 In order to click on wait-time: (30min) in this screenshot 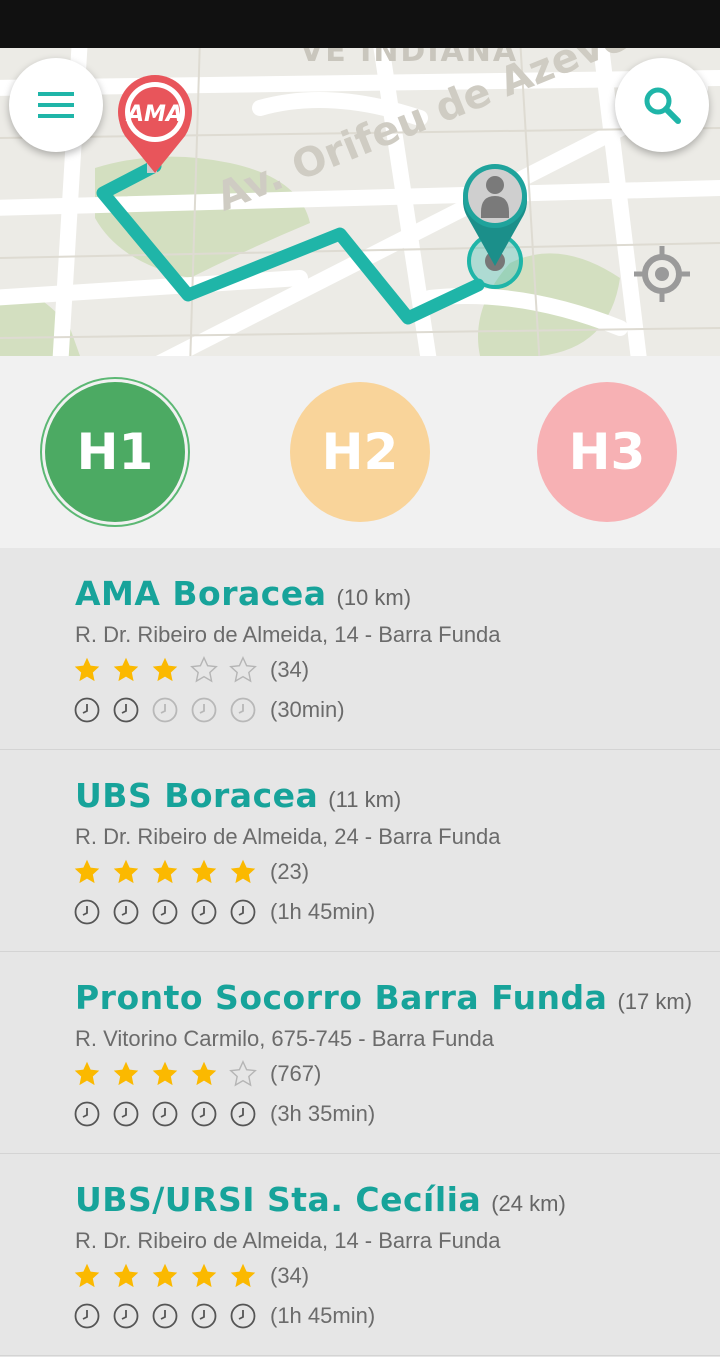, I will do `click(307, 709)`.